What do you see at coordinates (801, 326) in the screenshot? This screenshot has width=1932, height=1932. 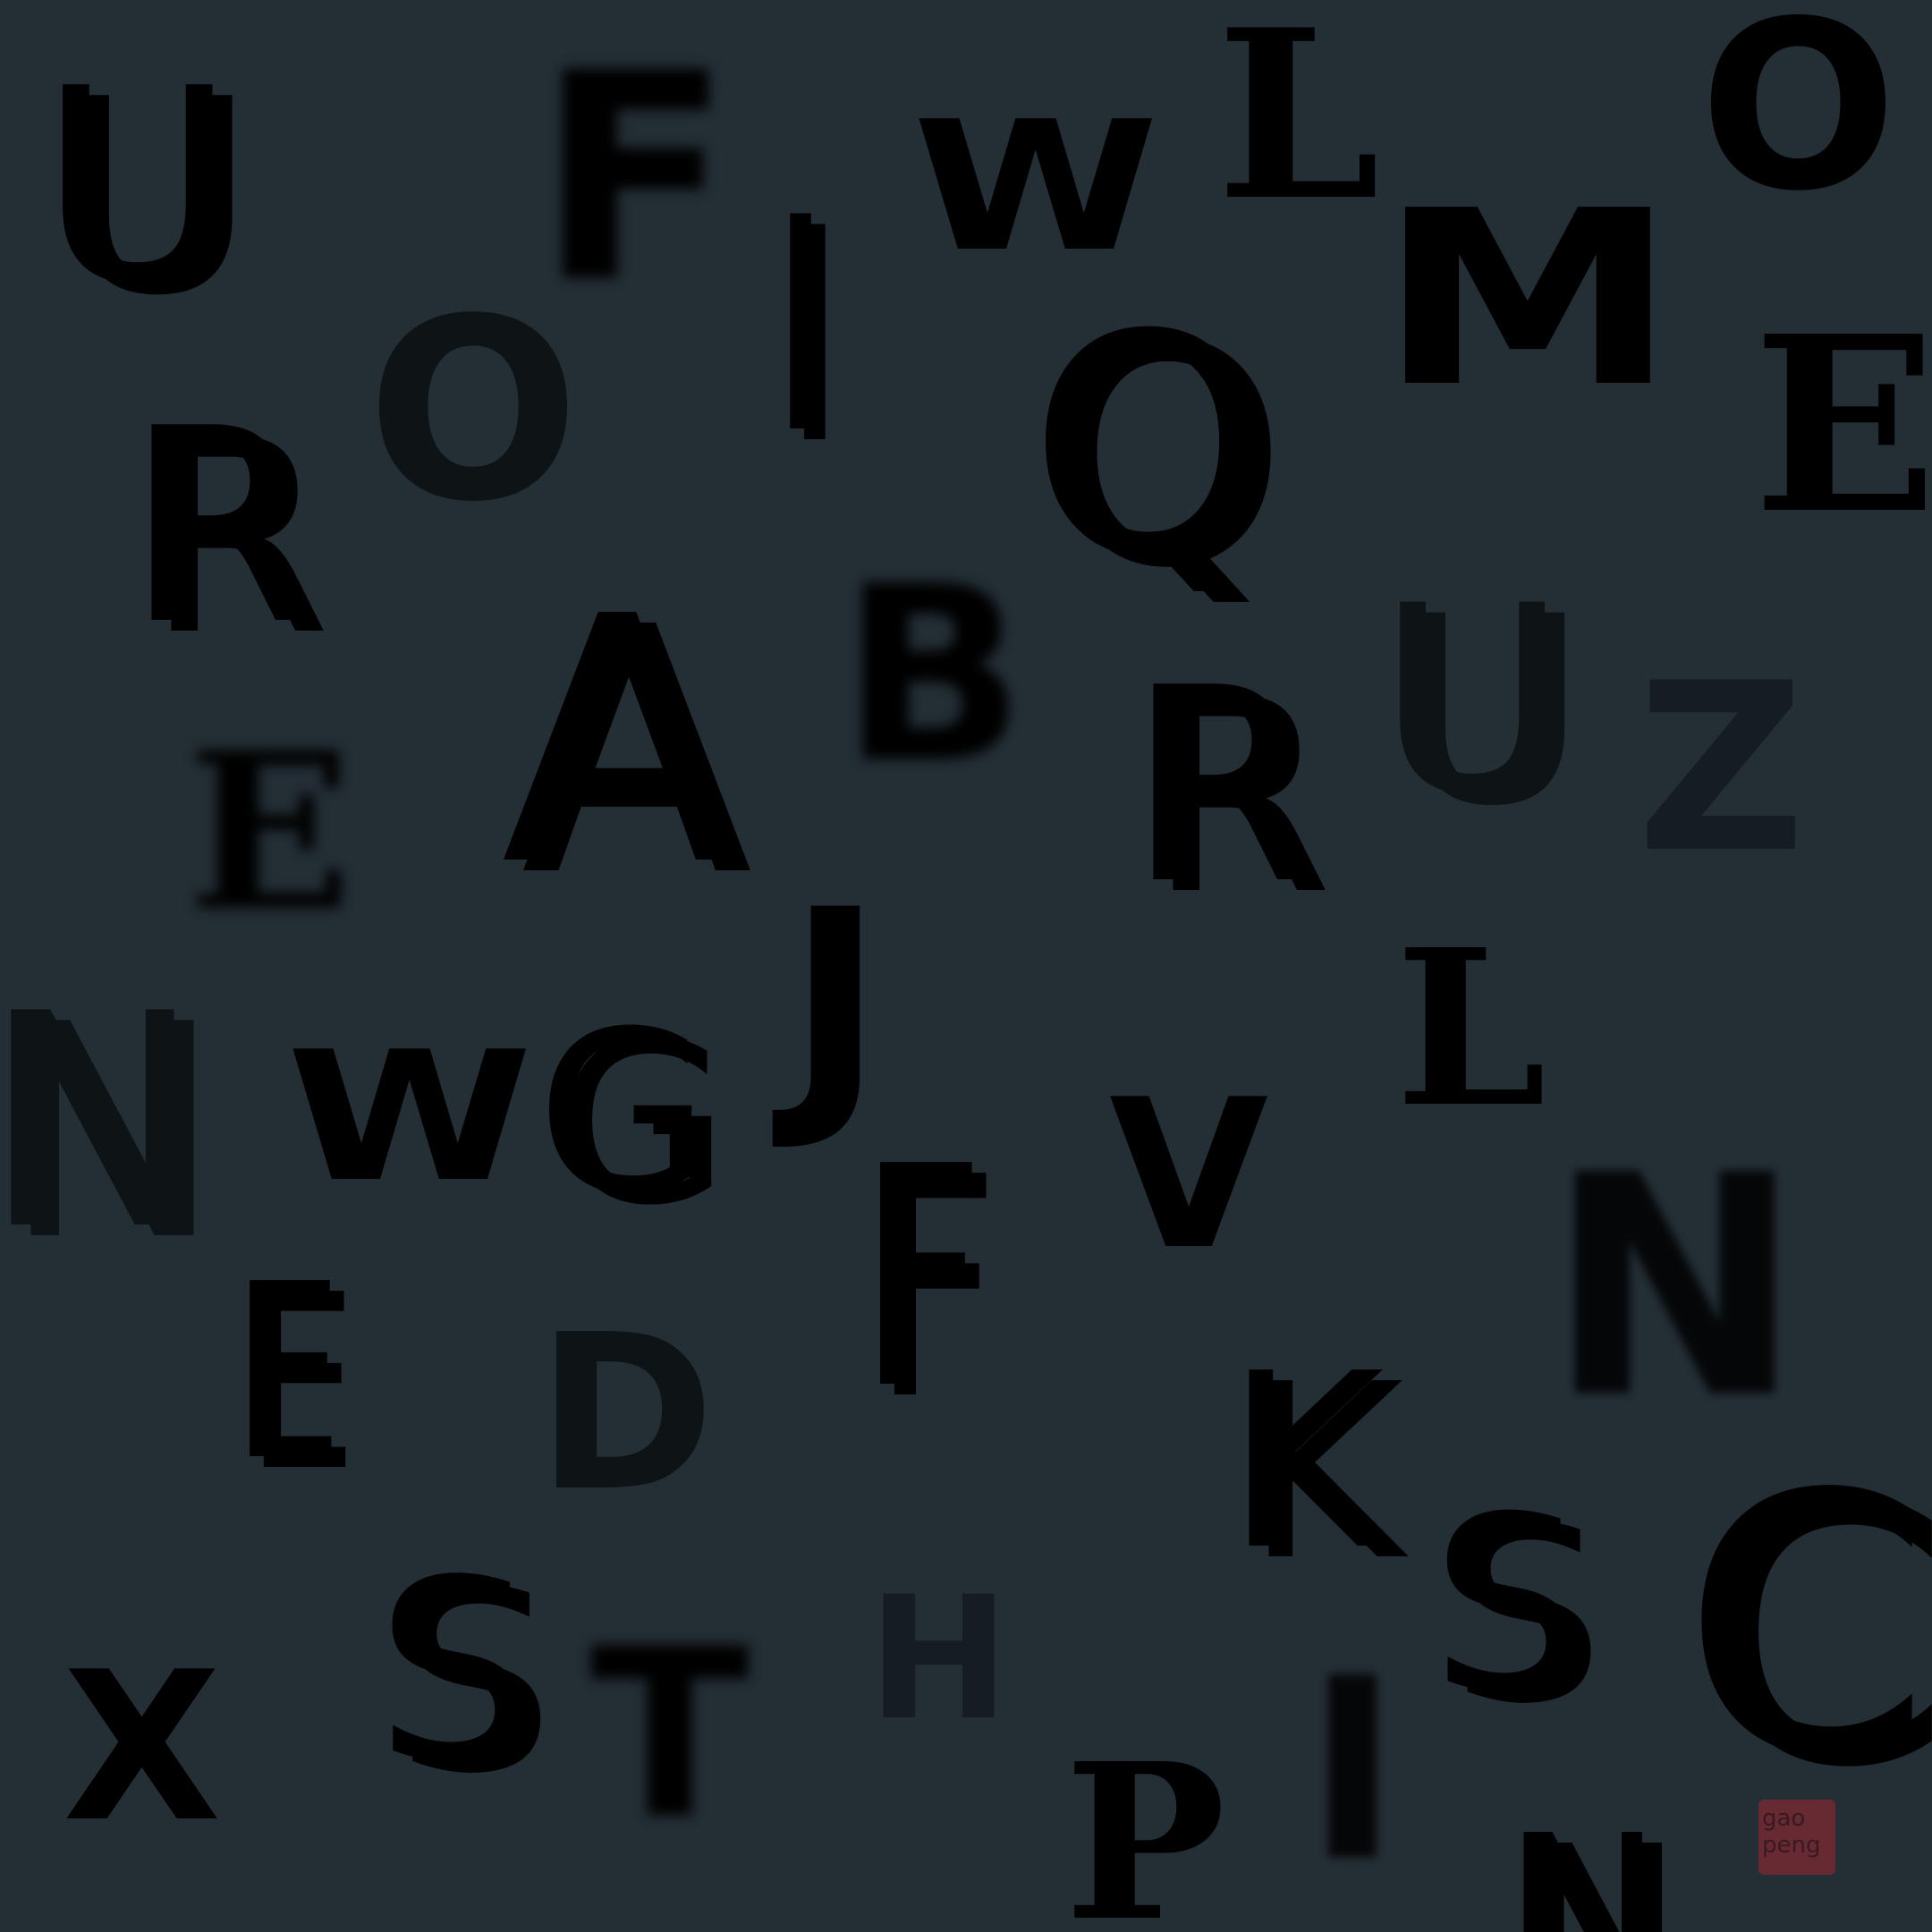 I see `letter-i-double-line: I` at bounding box center [801, 326].